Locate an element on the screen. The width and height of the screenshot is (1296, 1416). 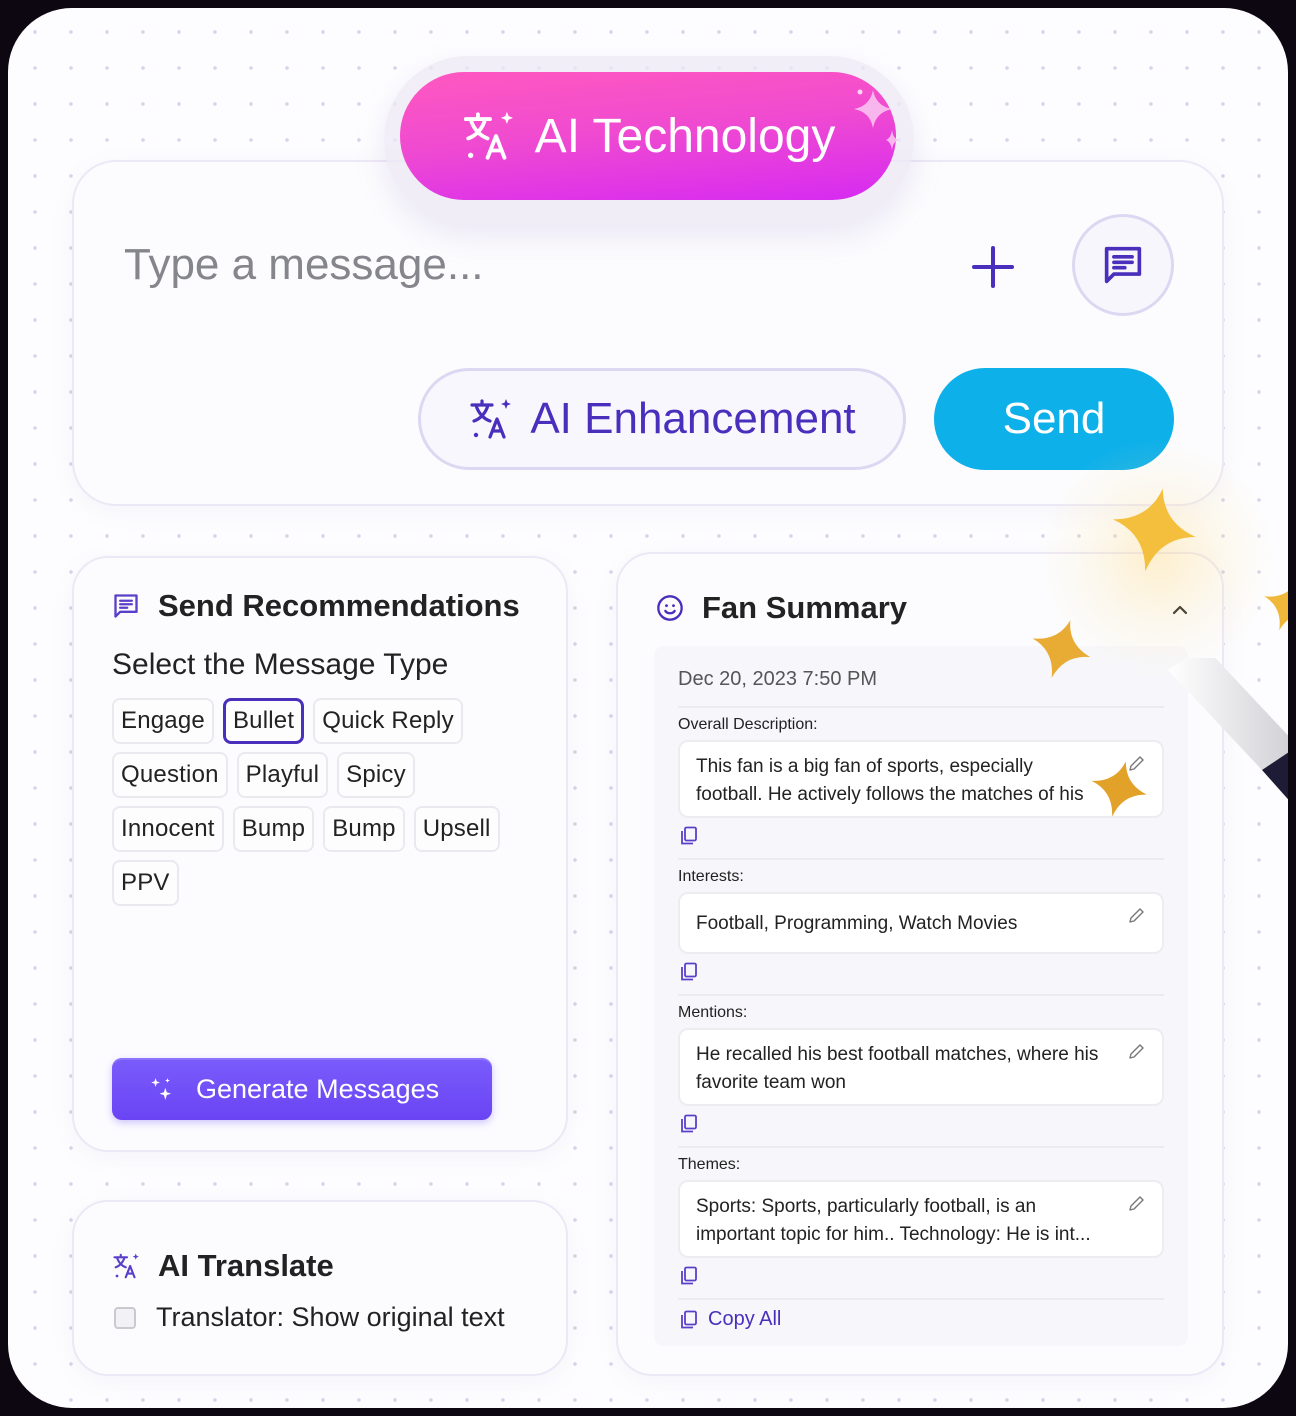
chip-bullet: Bullet is located at coordinates (263, 721).